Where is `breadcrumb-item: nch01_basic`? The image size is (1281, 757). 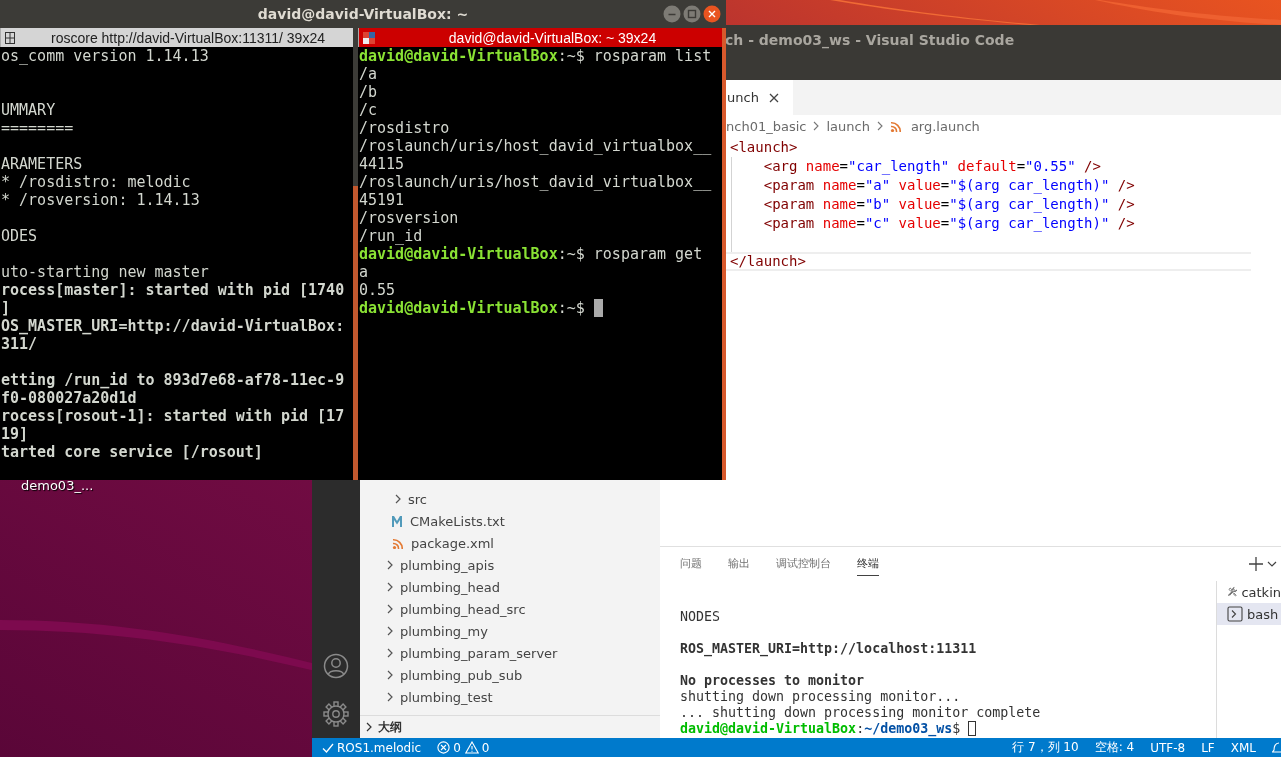 breadcrumb-item: nch01_basic is located at coordinates (766, 126).